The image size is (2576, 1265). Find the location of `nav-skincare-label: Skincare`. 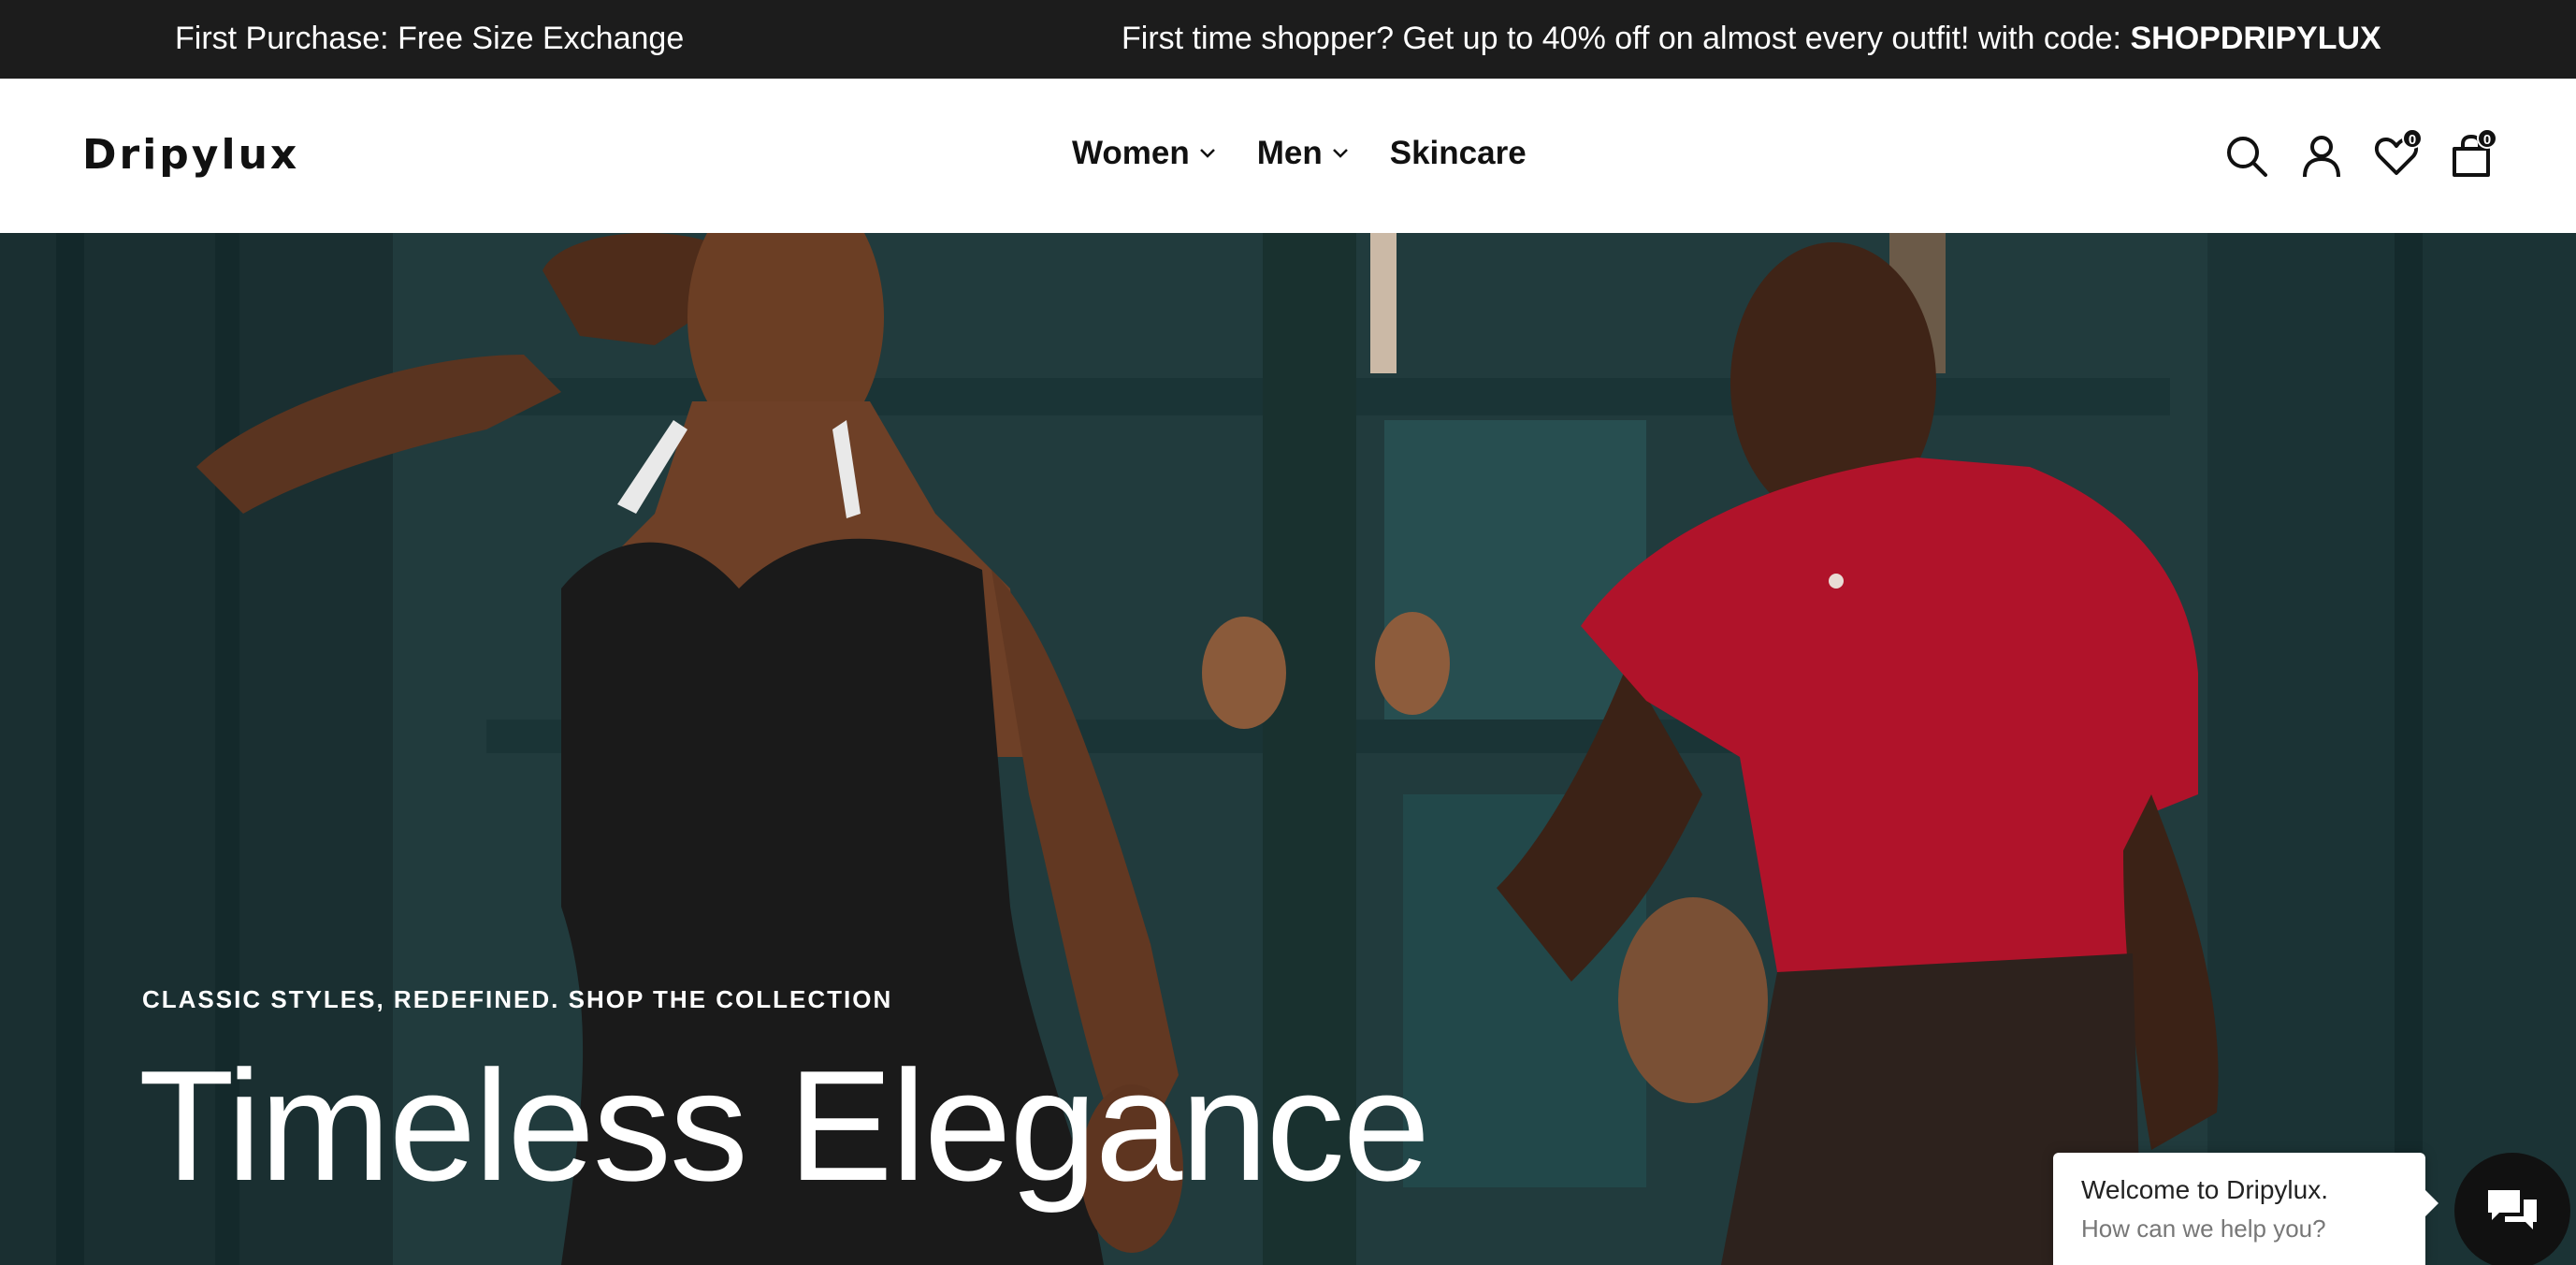

nav-skincare-label: Skincare is located at coordinates (1458, 153).